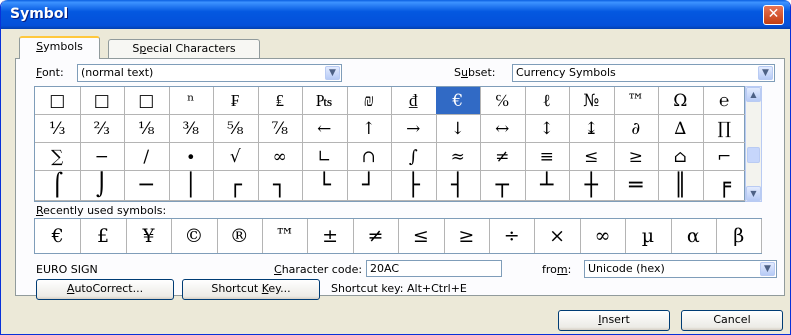 The height and width of the screenshot is (335, 791). I want to click on recent-symbol-cell: ©, so click(194, 236).